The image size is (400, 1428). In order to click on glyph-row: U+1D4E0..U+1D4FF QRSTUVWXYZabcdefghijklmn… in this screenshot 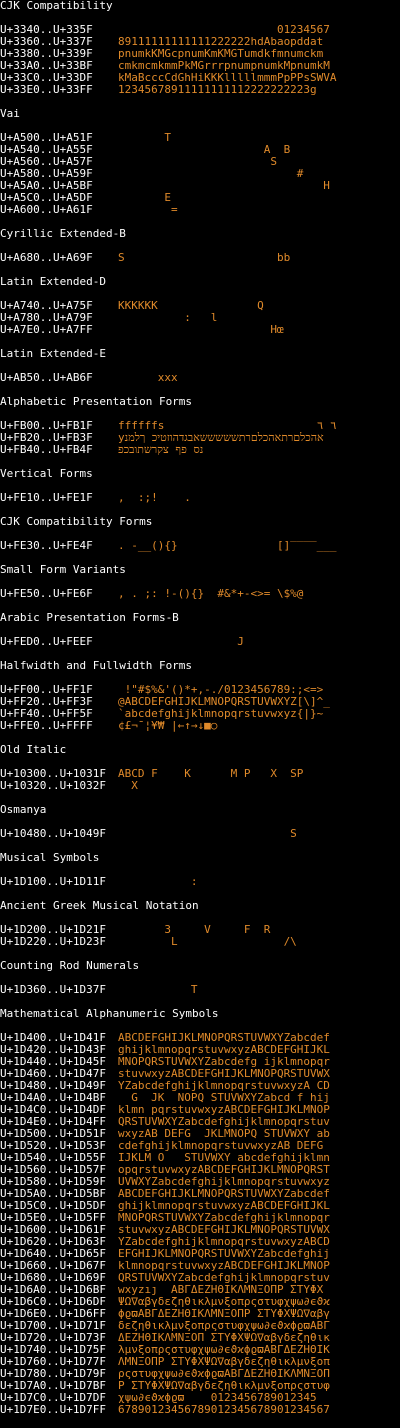, I will do `click(200, 1122)`.